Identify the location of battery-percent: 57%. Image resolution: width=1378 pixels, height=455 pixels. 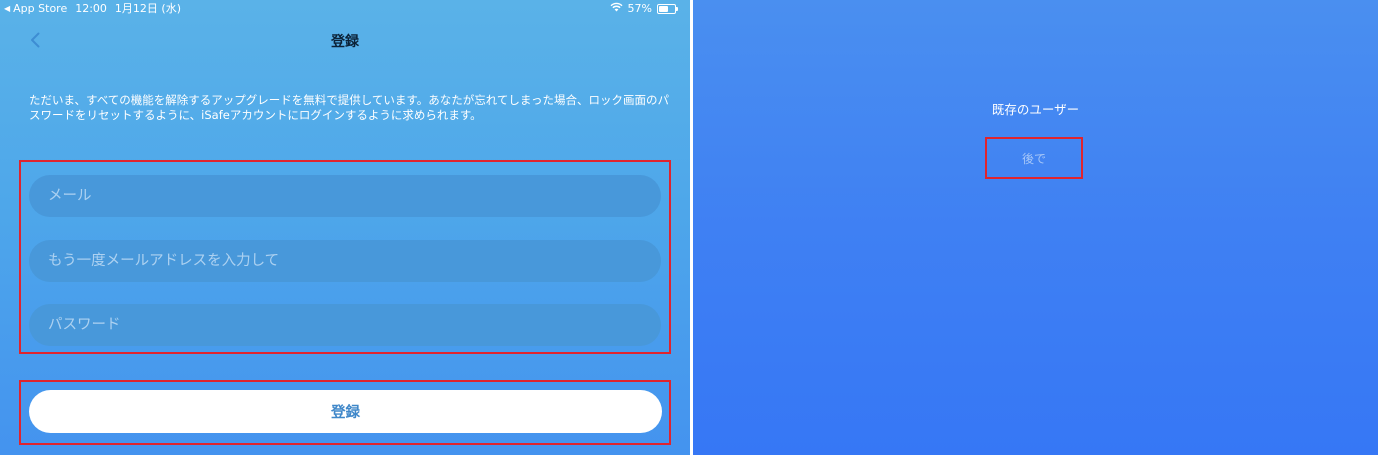
(639, 8).